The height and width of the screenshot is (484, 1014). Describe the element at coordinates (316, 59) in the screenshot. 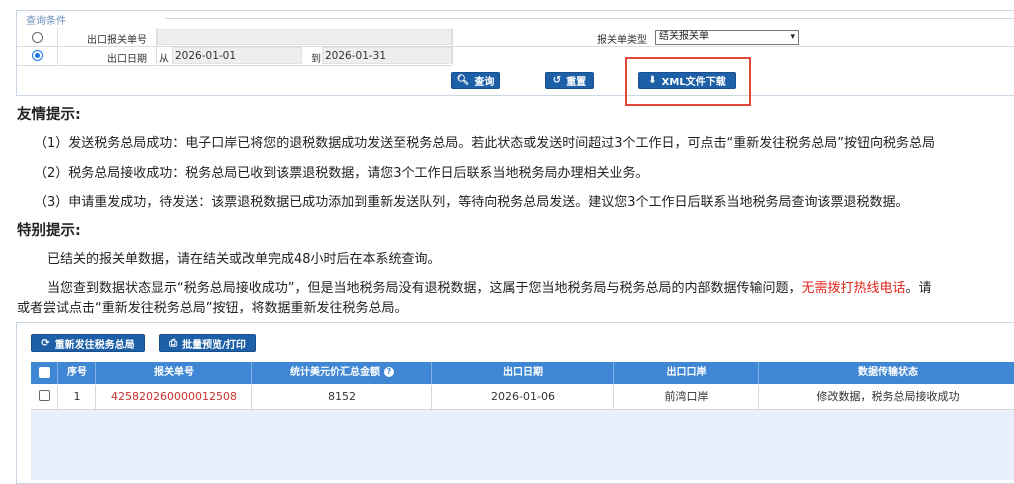

I see `to-label: 到` at that location.